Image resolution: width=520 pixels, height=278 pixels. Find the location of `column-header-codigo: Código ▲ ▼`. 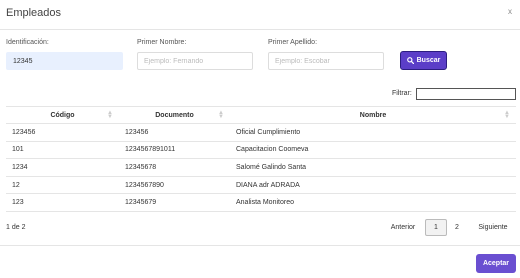

column-header-codigo: Código ▲ ▼ is located at coordinates (62, 115).